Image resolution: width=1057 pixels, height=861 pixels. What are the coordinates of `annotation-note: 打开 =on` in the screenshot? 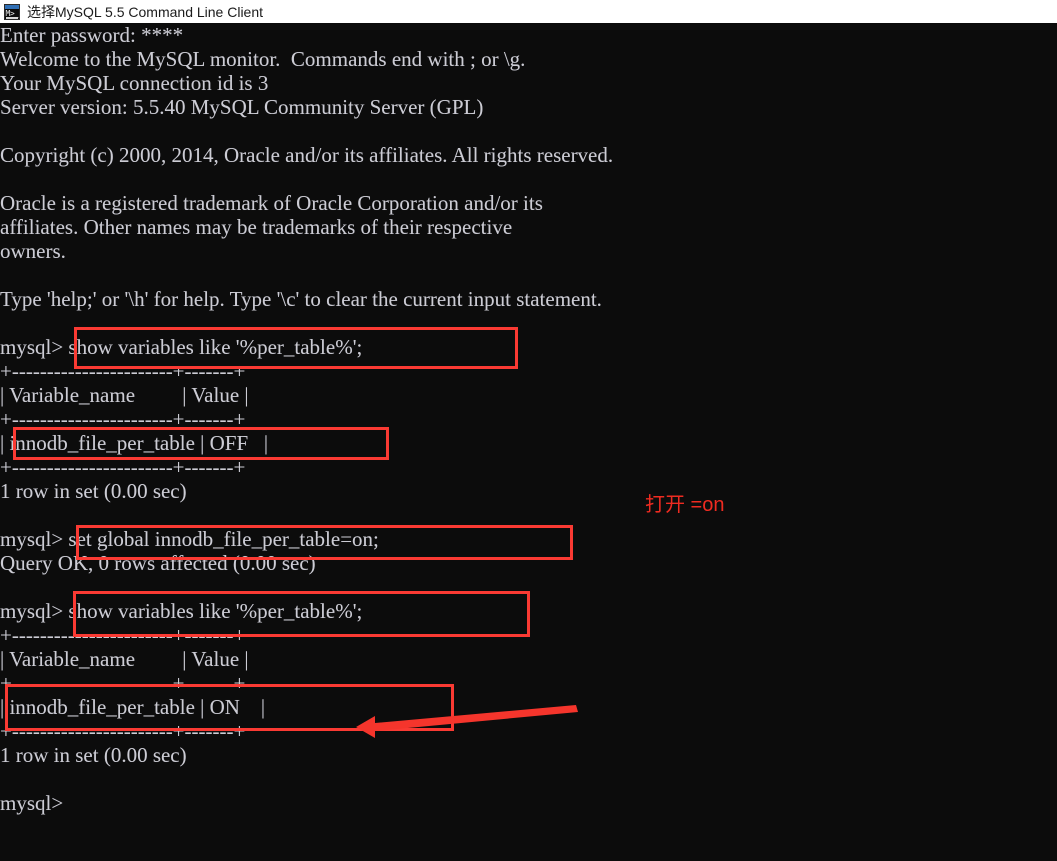 It's located at (685, 505).